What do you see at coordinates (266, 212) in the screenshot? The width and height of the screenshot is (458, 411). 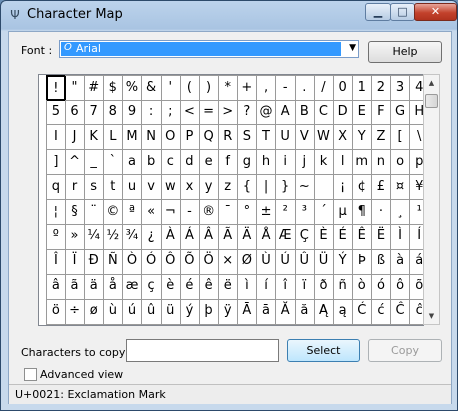 I see `character-cell: ±` at bounding box center [266, 212].